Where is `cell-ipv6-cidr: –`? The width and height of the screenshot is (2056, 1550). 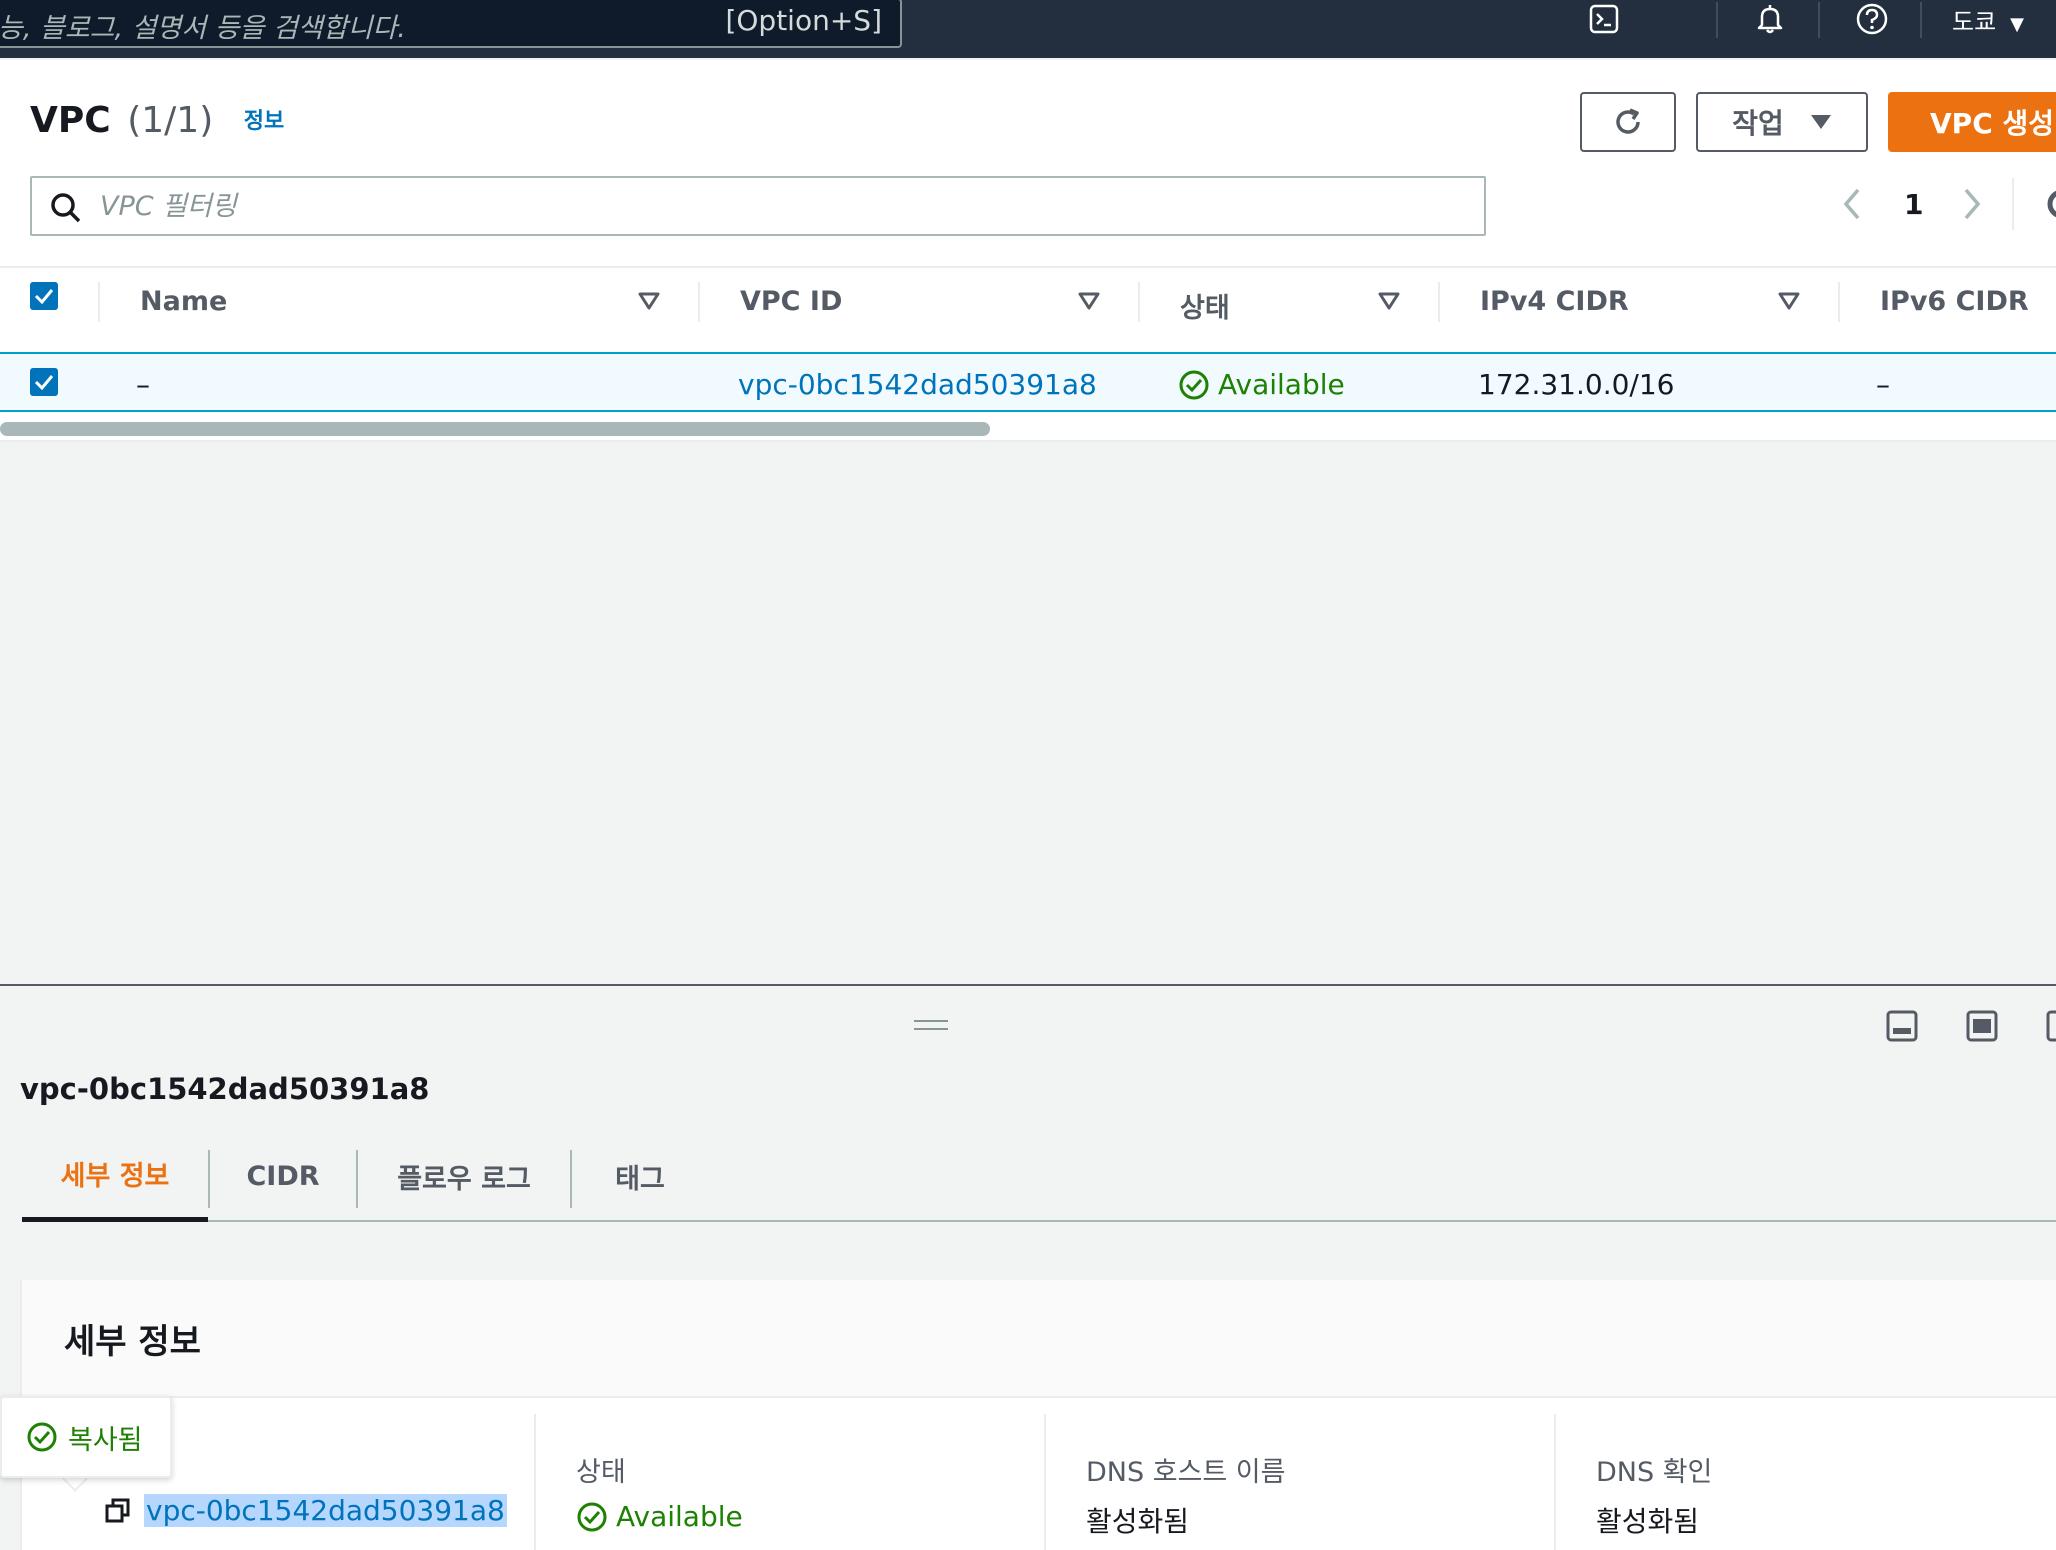 cell-ipv6-cidr: – is located at coordinates (1883, 384).